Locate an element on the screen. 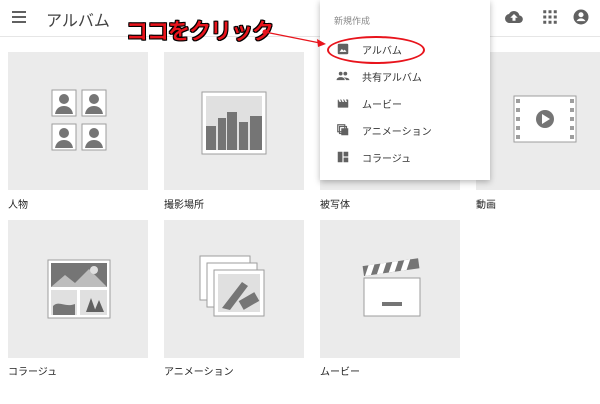  tile-animation is located at coordinates (234, 289).